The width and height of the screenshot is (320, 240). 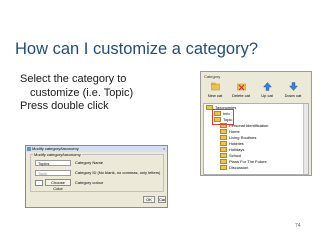 I want to click on tree-item-label: Hobbies, so click(x=236, y=143).